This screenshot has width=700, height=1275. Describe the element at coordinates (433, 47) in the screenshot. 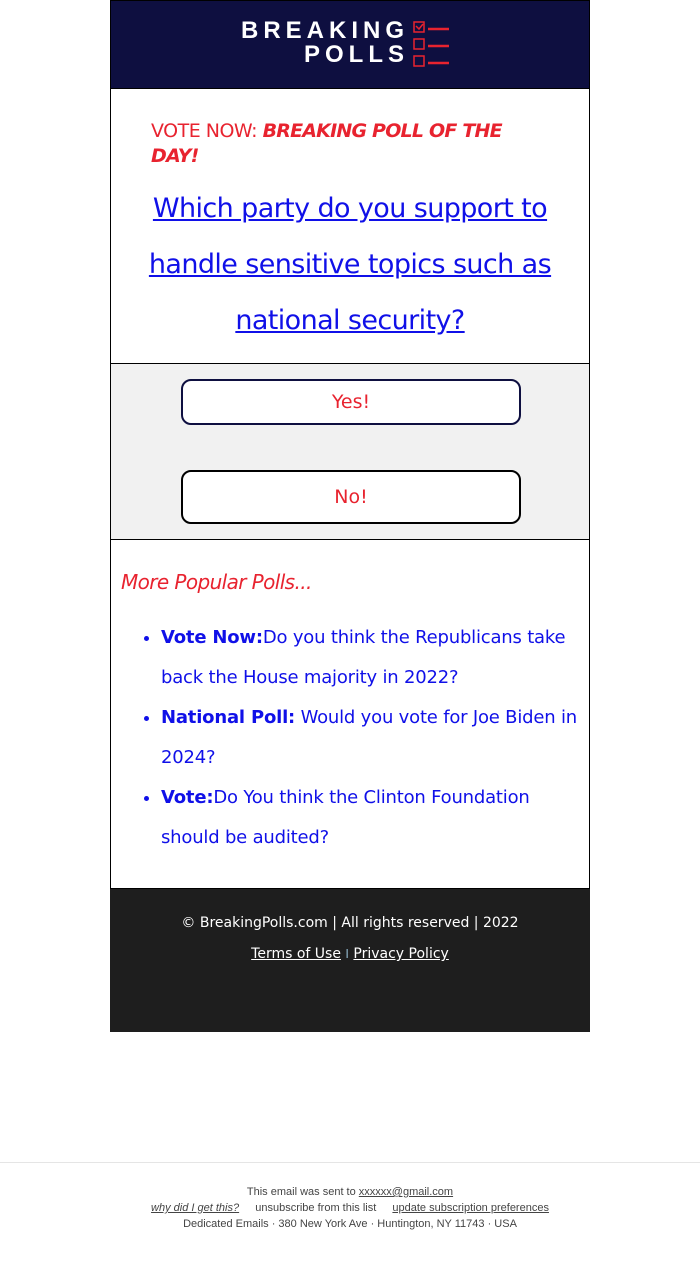

I see `checklist-icon` at that location.